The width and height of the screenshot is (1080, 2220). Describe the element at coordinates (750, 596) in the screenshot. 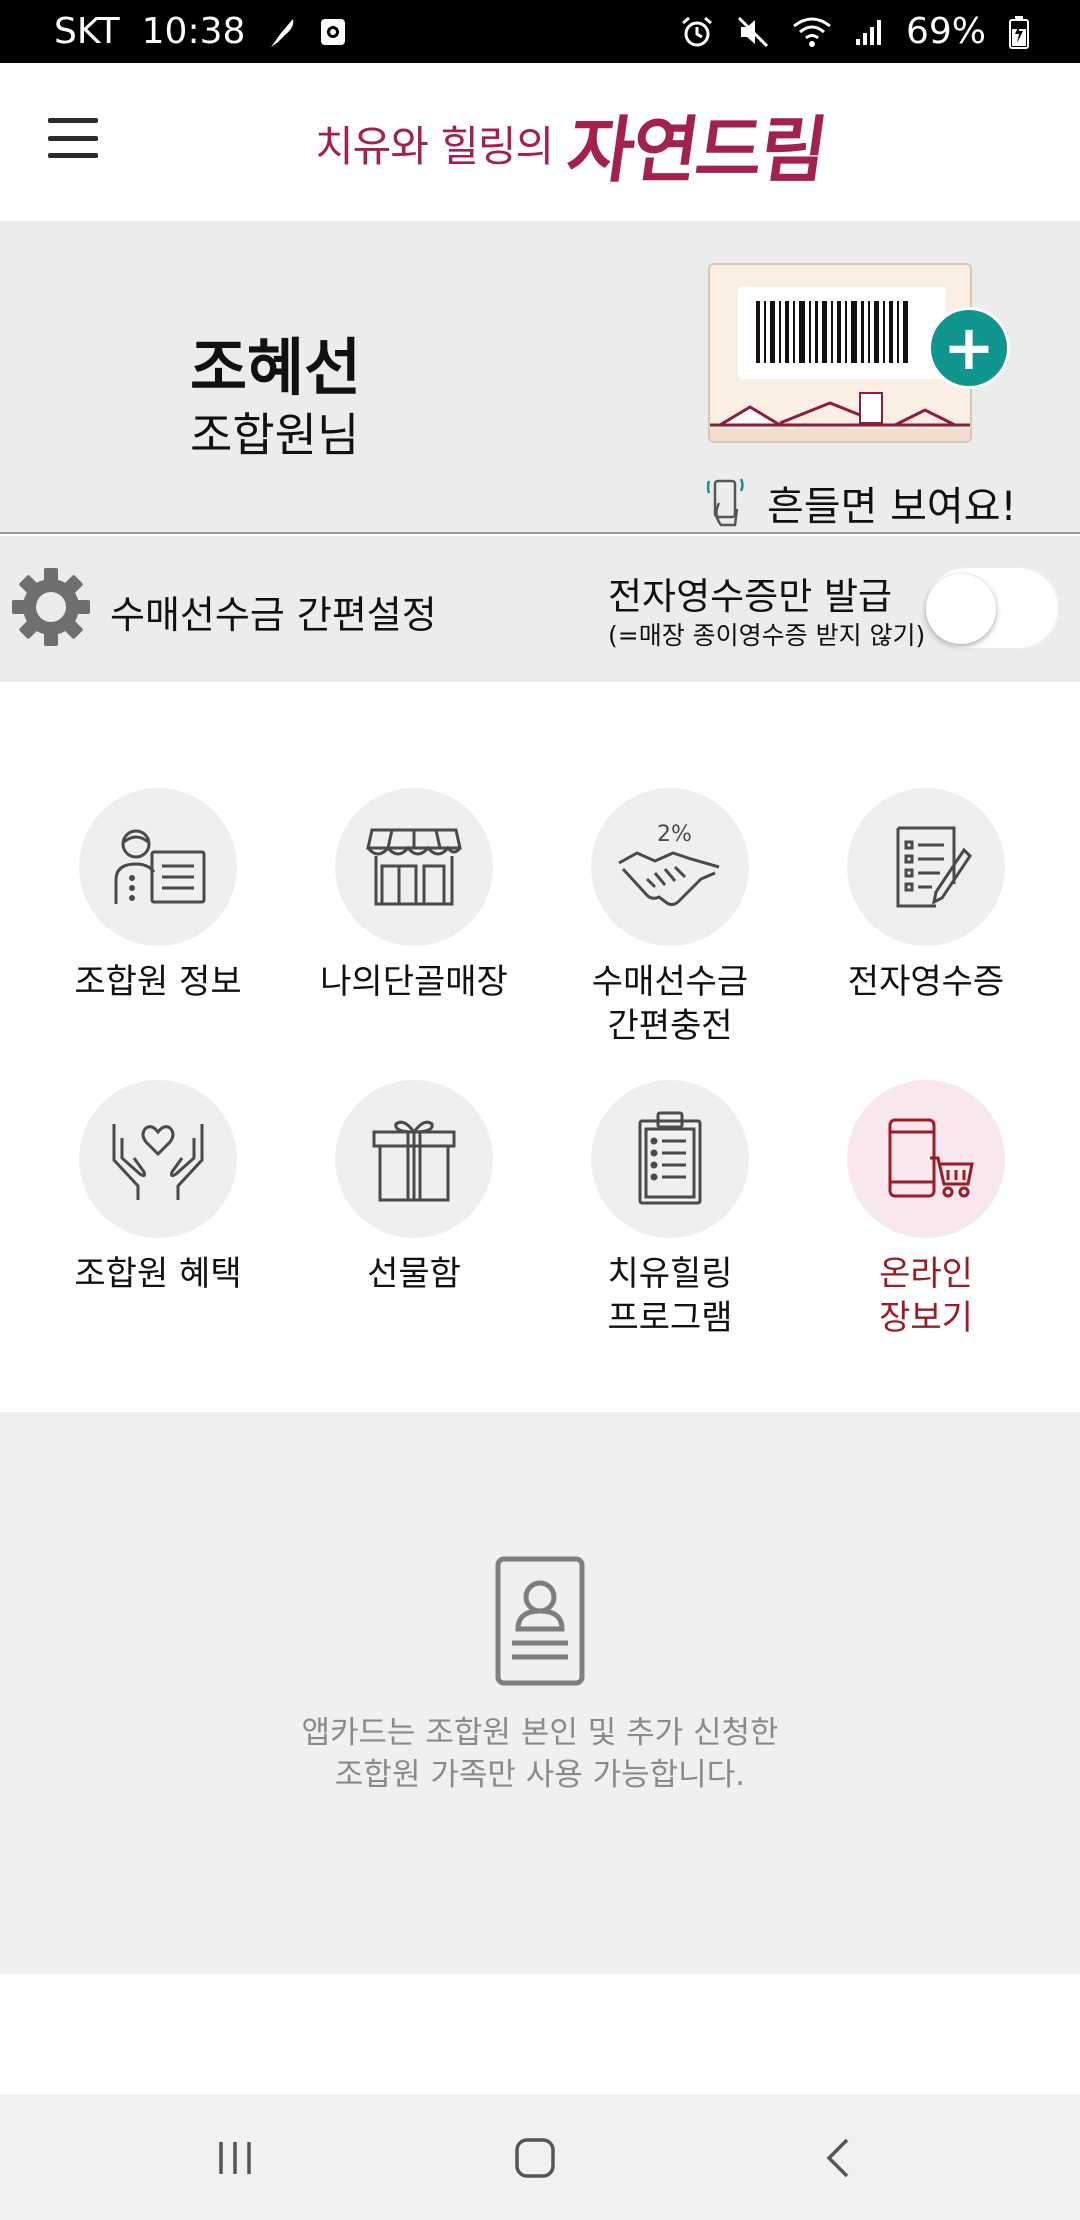

I see `e-receipt-label: 전자영수증만 발급` at that location.